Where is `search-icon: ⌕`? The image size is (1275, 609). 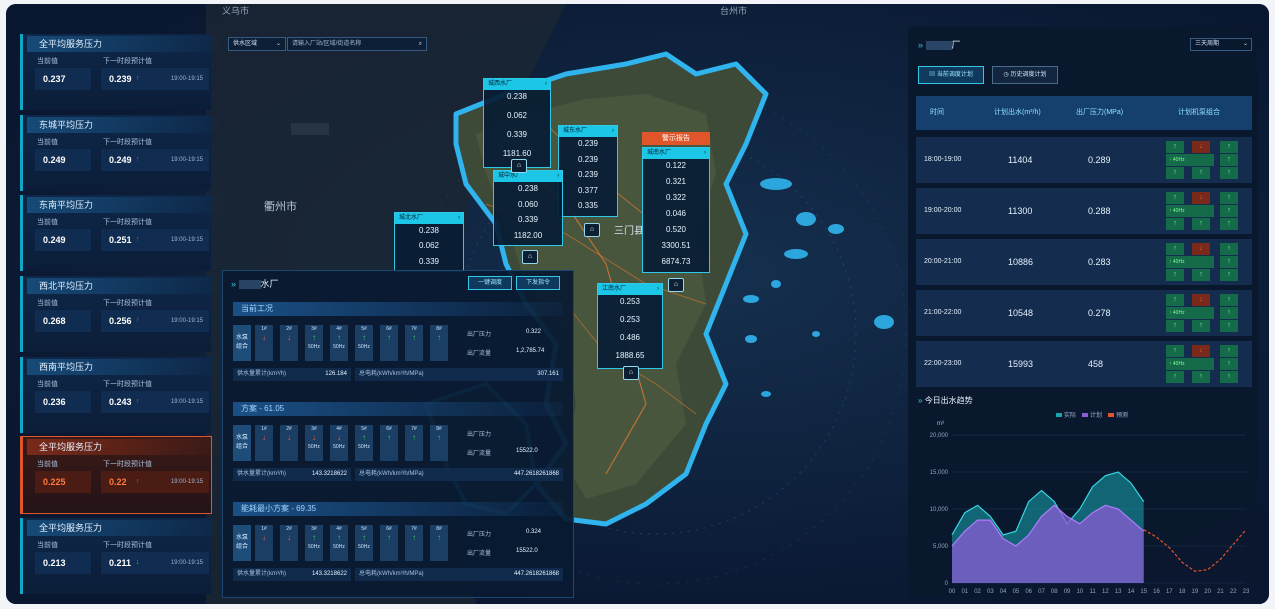 search-icon: ⌕ is located at coordinates (420, 44).